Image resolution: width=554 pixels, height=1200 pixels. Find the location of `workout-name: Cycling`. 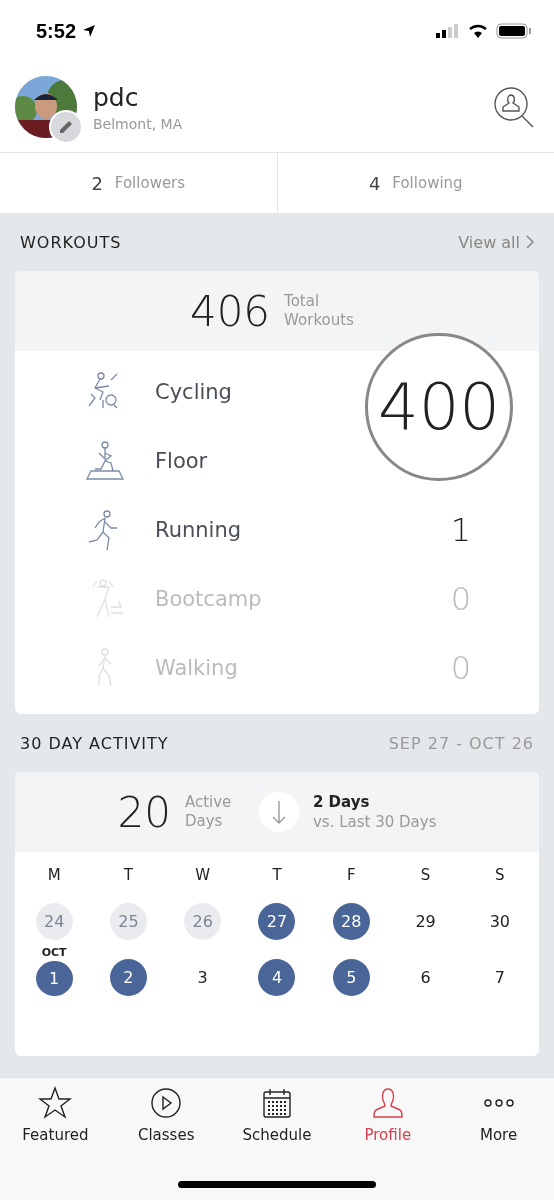

workout-name: Cycling is located at coordinates (194, 391).